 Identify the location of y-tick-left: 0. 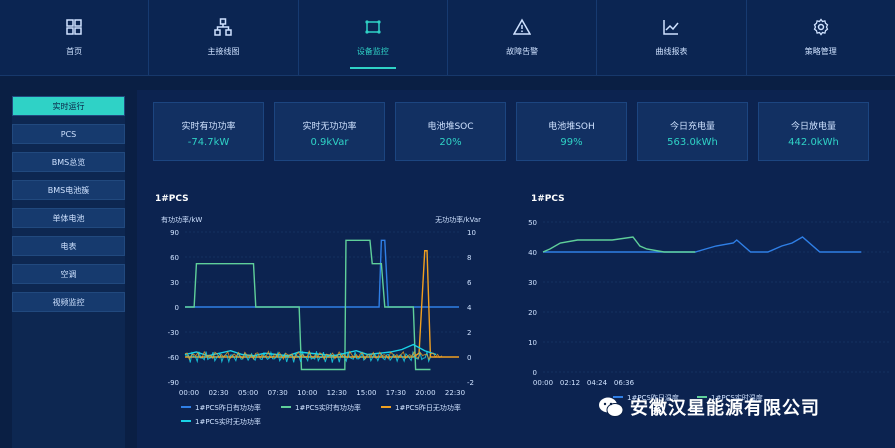
(177, 308).